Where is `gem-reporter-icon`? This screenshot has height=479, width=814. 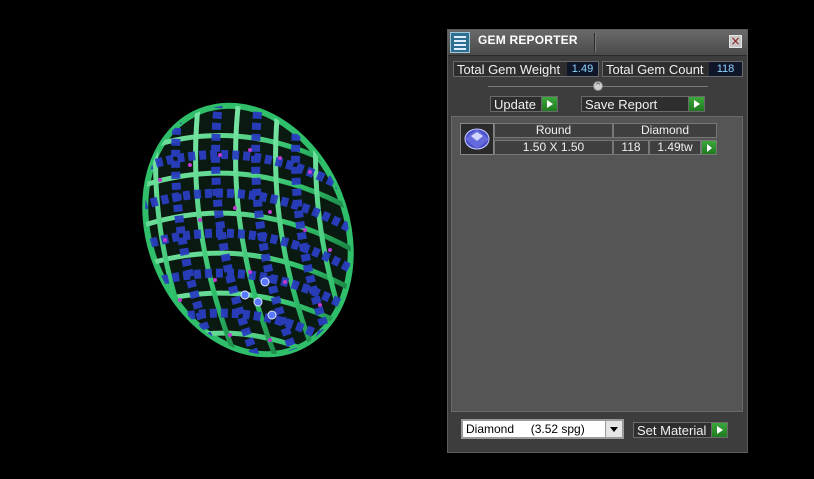 gem-reporter-icon is located at coordinates (460, 42).